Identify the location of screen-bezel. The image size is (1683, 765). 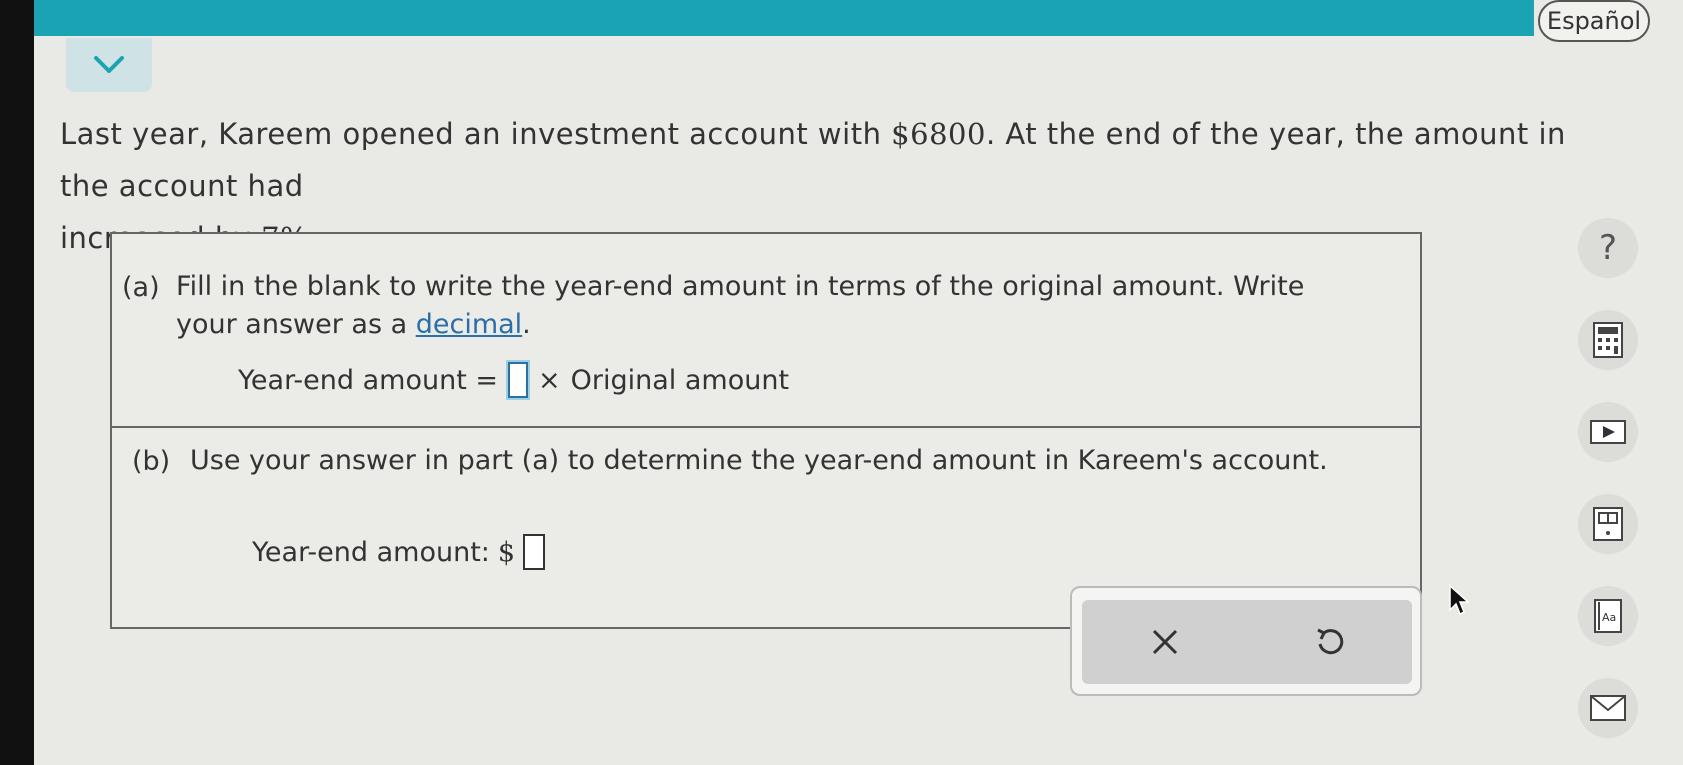
(17, 382).